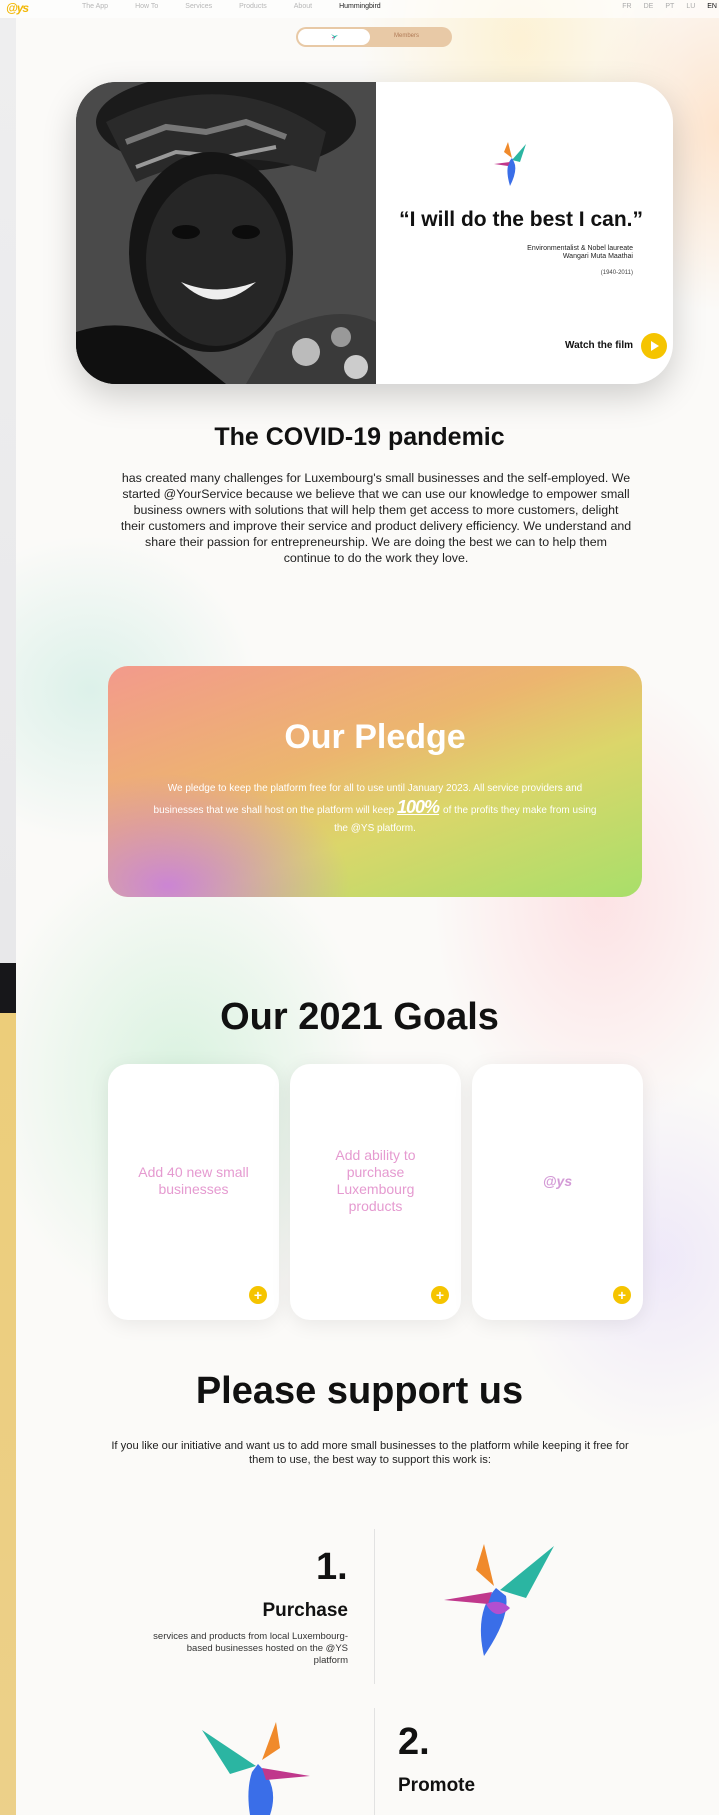 This screenshot has width=719, height=1815. Describe the element at coordinates (510, 164) in the screenshot. I see `hummingbird-logo-icon` at that location.